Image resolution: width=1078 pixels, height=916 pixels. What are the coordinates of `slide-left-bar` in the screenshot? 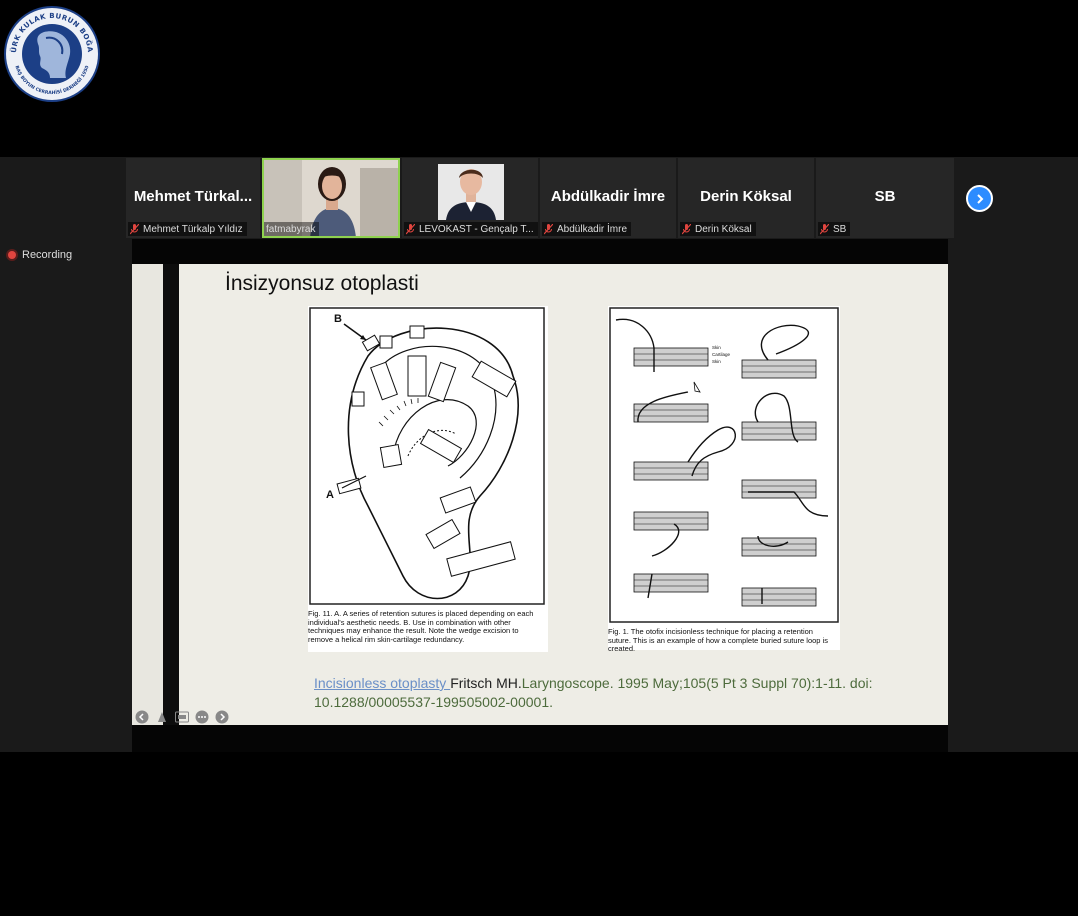 It's located at (171, 494).